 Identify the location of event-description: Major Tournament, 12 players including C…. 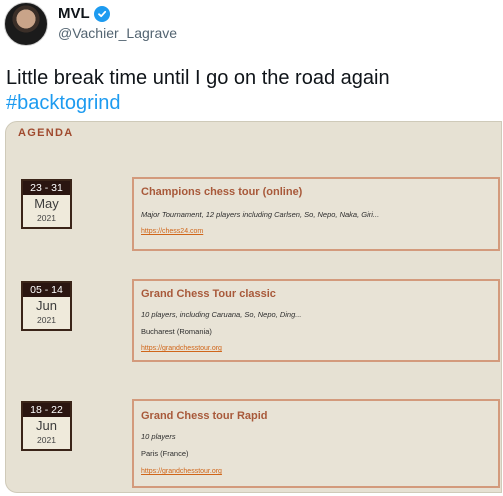
(260, 214).